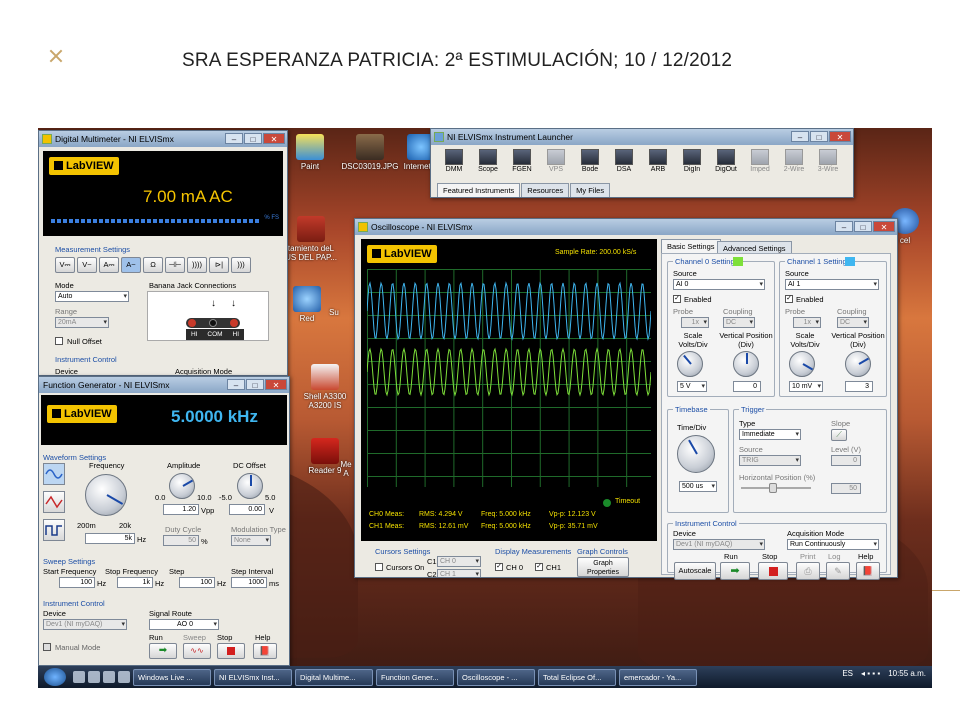  I want to click on hpos-input: 50, so click(846, 488).